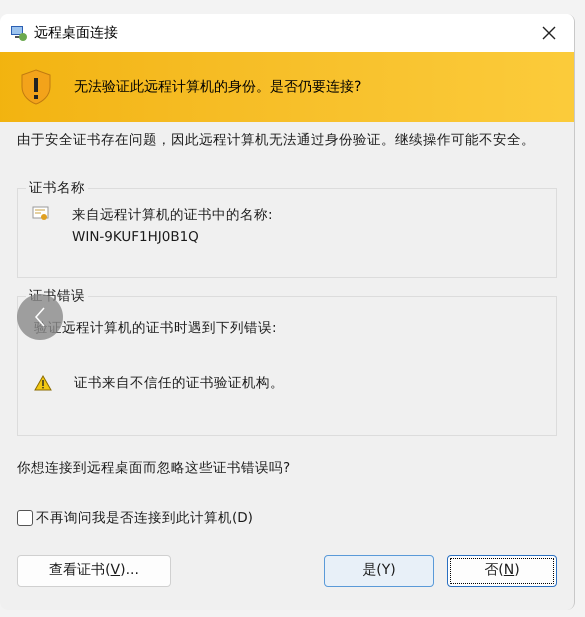  I want to click on group-legend: 证书名称, so click(57, 188).